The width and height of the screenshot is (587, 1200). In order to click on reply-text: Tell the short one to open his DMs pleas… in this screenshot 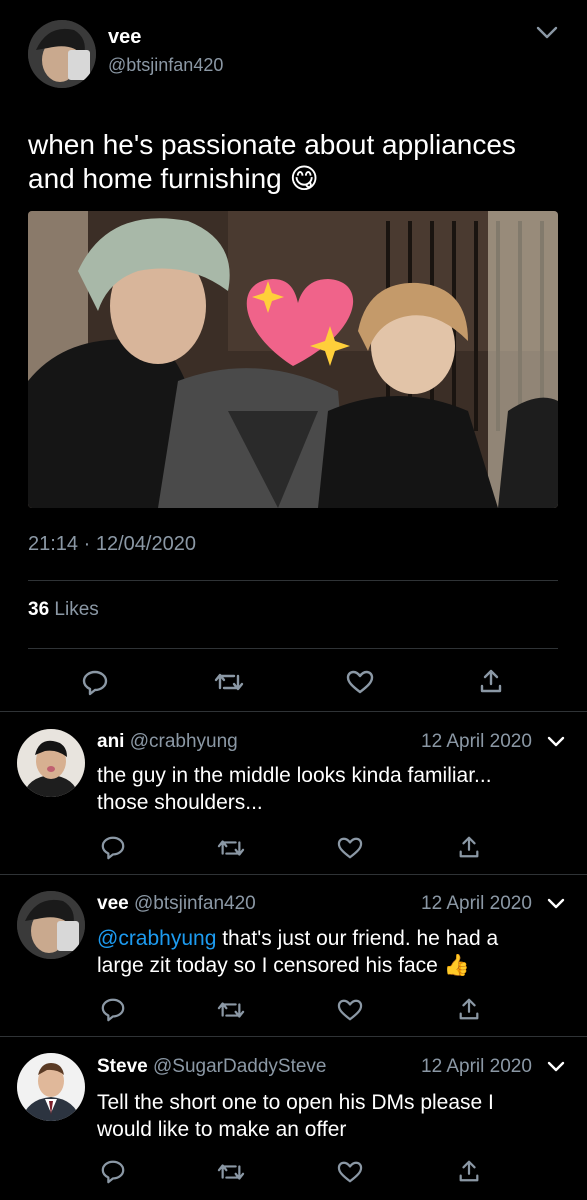, I will do `click(295, 1116)`.